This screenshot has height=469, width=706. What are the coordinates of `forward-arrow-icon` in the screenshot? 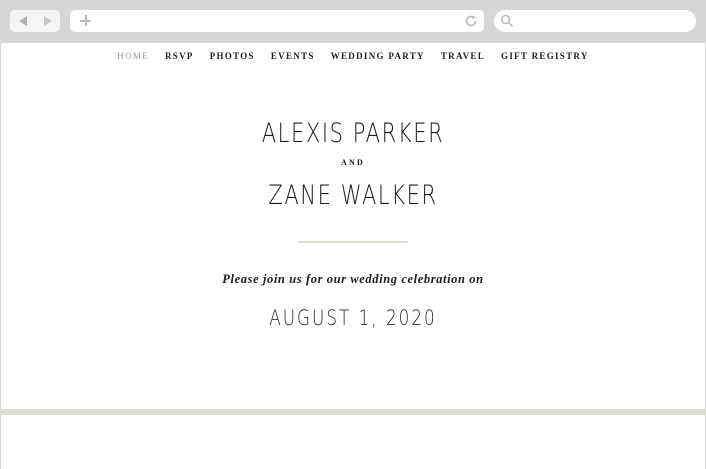 It's located at (47, 21).